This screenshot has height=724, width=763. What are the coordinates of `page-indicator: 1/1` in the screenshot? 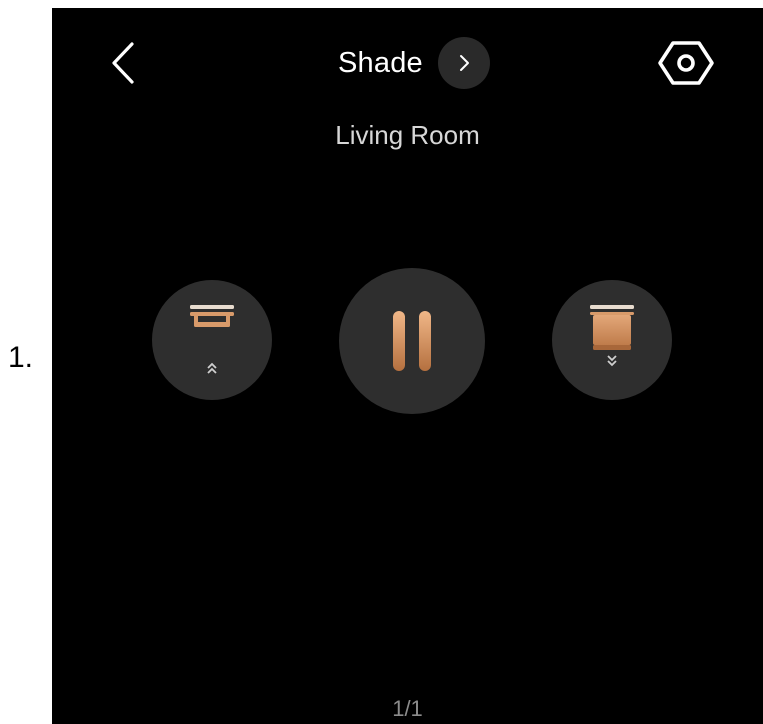 It's located at (407, 708).